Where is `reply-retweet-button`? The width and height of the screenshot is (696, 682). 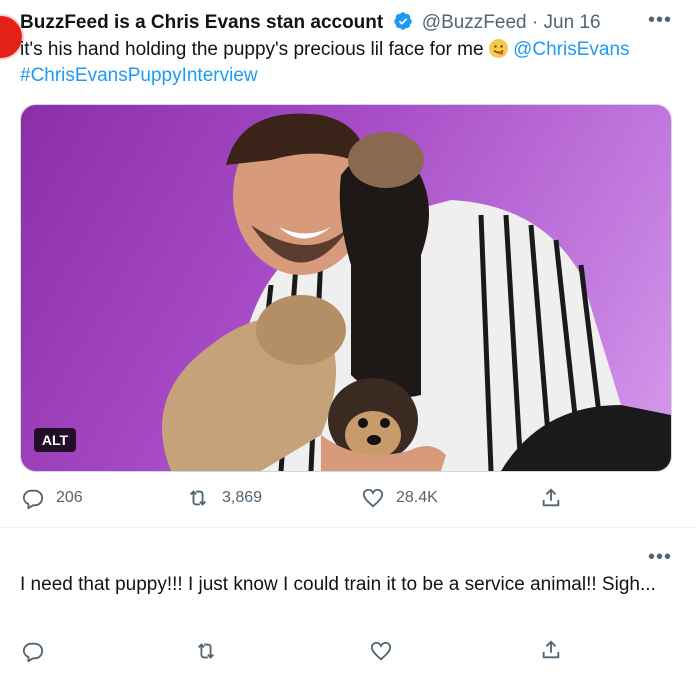
reply-retweet-button is located at coordinates (212, 651).